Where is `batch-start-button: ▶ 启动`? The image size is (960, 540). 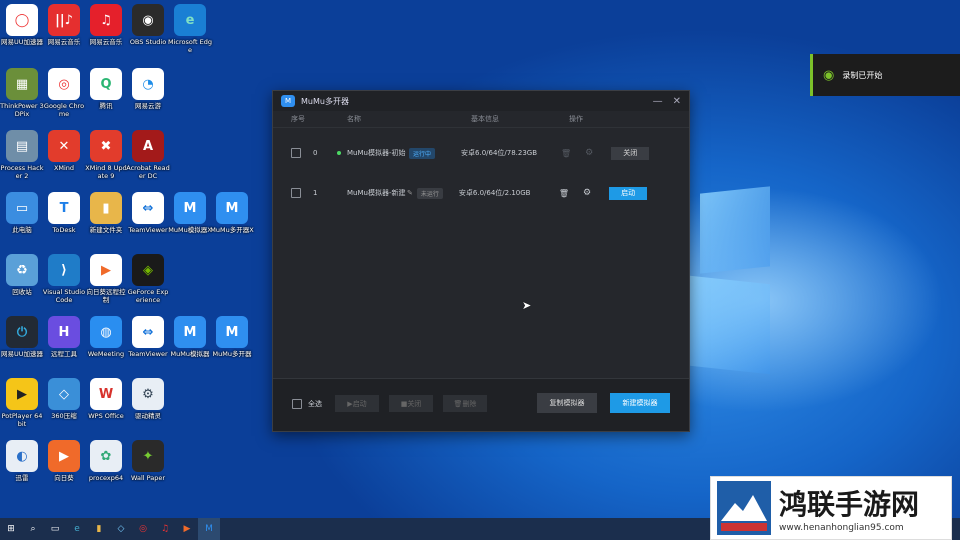 batch-start-button: ▶ 启动 is located at coordinates (357, 403).